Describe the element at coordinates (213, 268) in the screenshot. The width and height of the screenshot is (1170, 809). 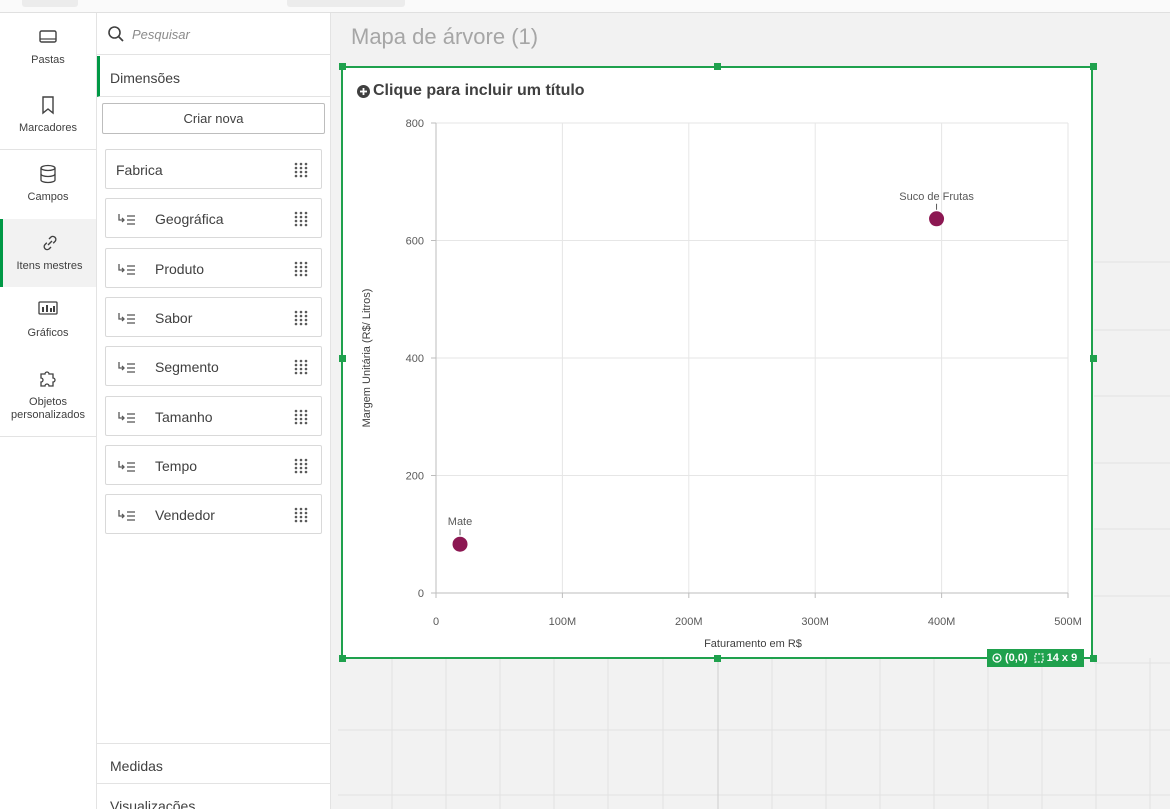
I see `dimension-item-produto: Produto` at that location.